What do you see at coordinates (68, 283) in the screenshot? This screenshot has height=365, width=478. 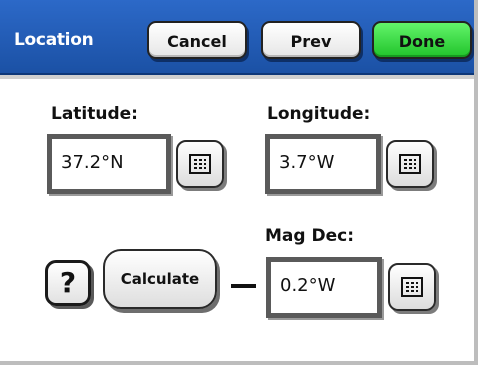 I see `help-button: ?` at bounding box center [68, 283].